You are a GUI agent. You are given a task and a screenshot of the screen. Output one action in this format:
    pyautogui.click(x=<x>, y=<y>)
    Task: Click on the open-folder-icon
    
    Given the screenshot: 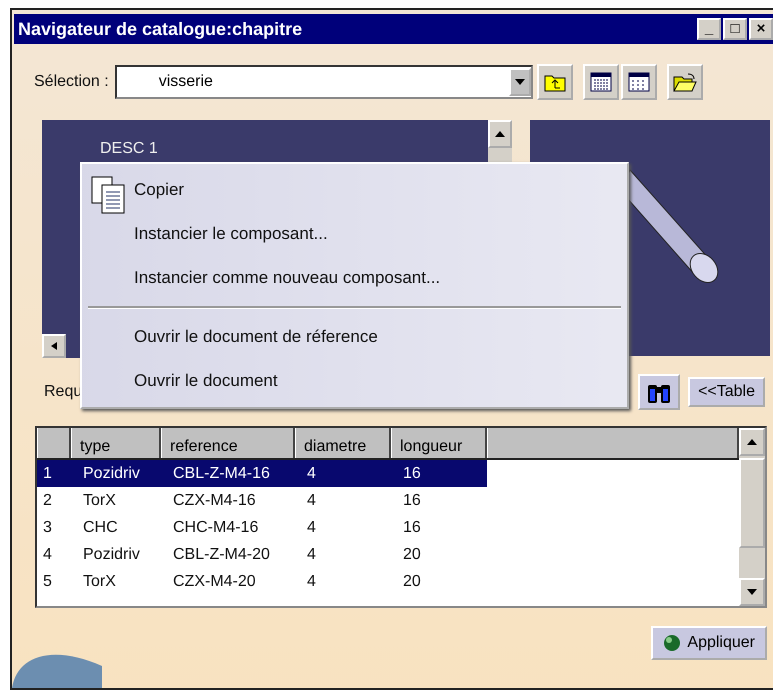 What is the action you would take?
    pyautogui.click(x=684, y=82)
    